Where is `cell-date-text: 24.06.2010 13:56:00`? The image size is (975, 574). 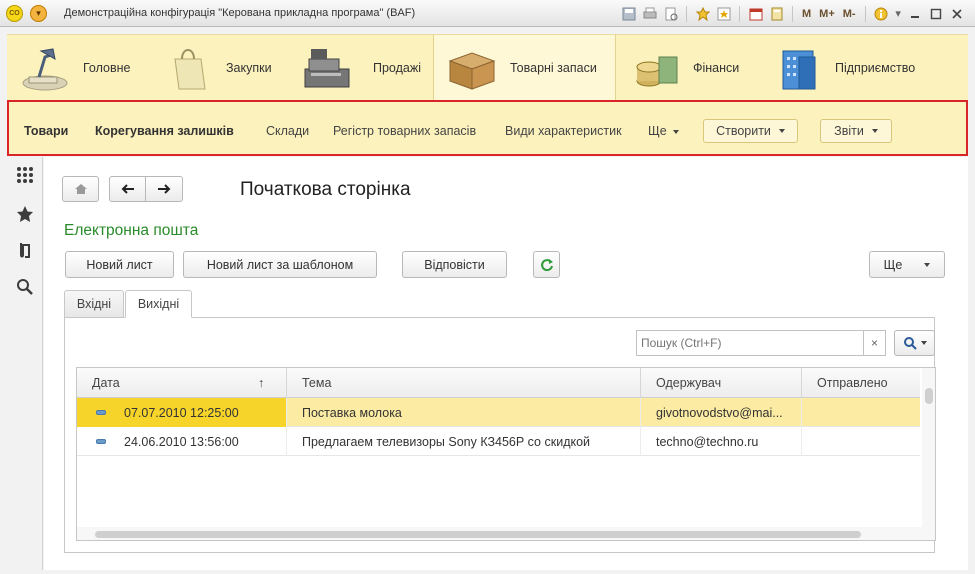
cell-date-text: 24.06.2010 13:56:00 is located at coordinates (181, 441).